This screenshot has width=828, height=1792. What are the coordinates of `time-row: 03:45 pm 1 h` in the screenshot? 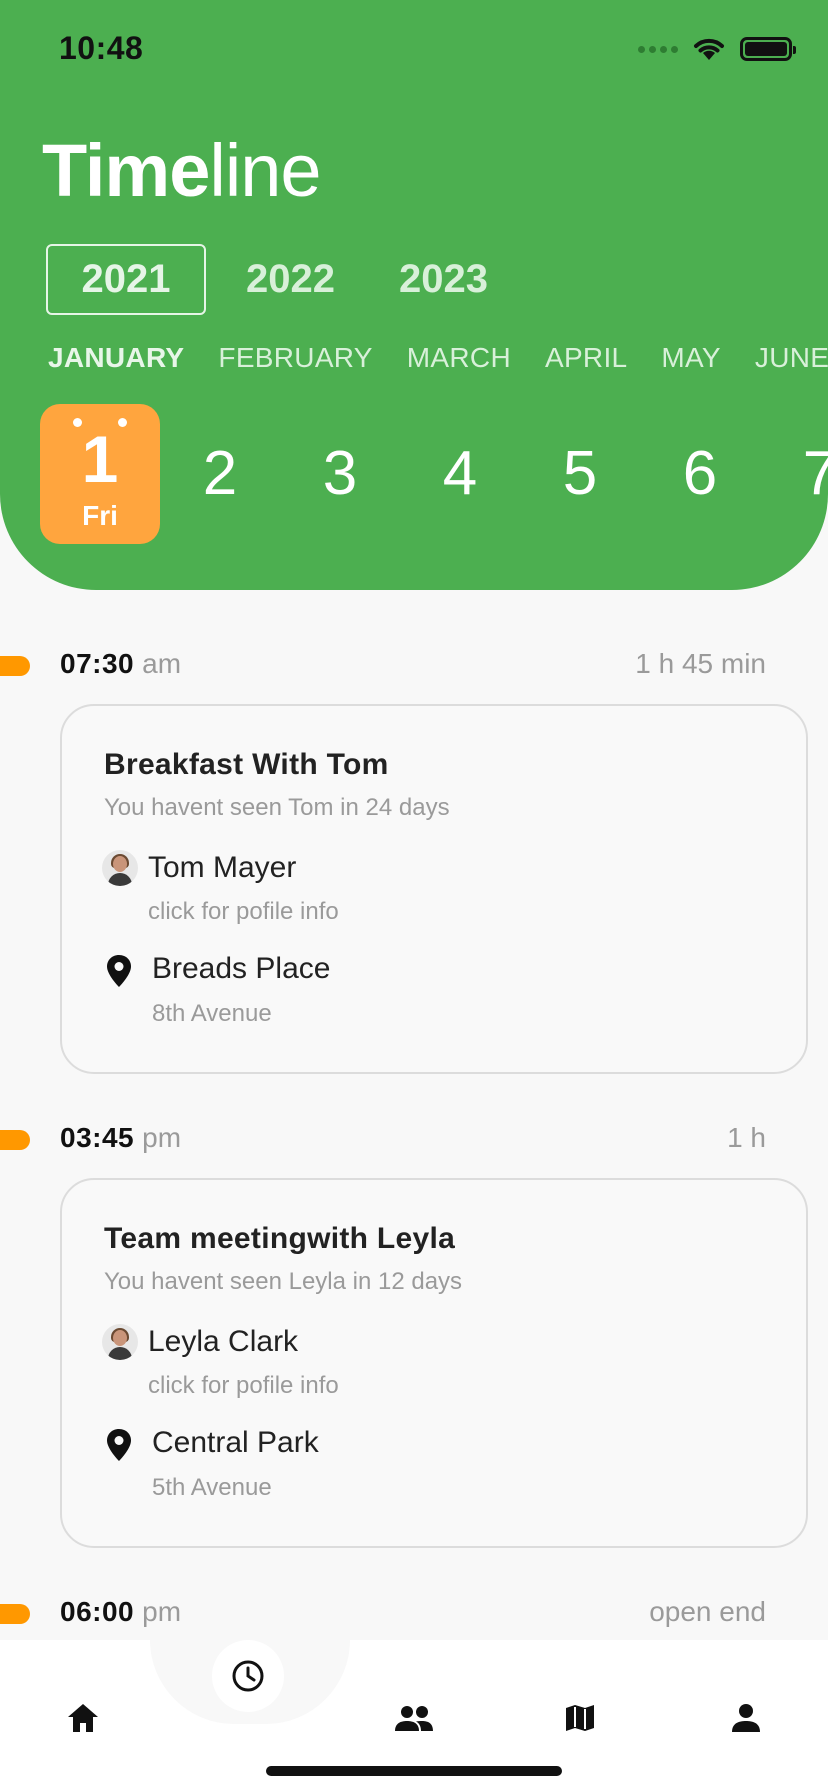 It's located at (413, 1138).